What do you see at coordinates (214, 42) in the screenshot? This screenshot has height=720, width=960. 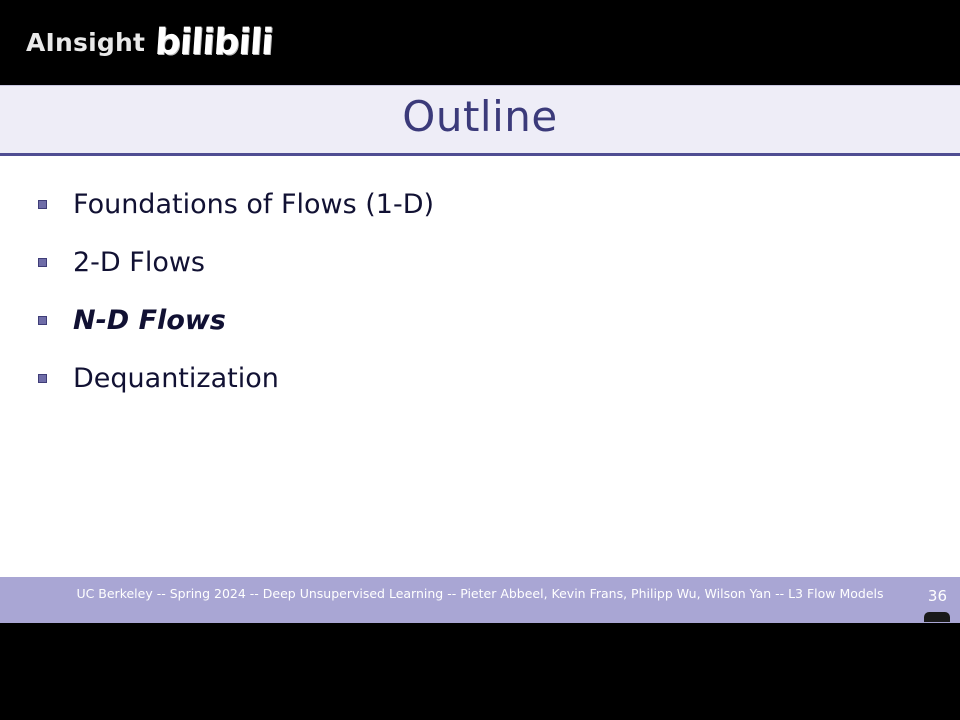 I see `bilibili-logo: bilibili` at bounding box center [214, 42].